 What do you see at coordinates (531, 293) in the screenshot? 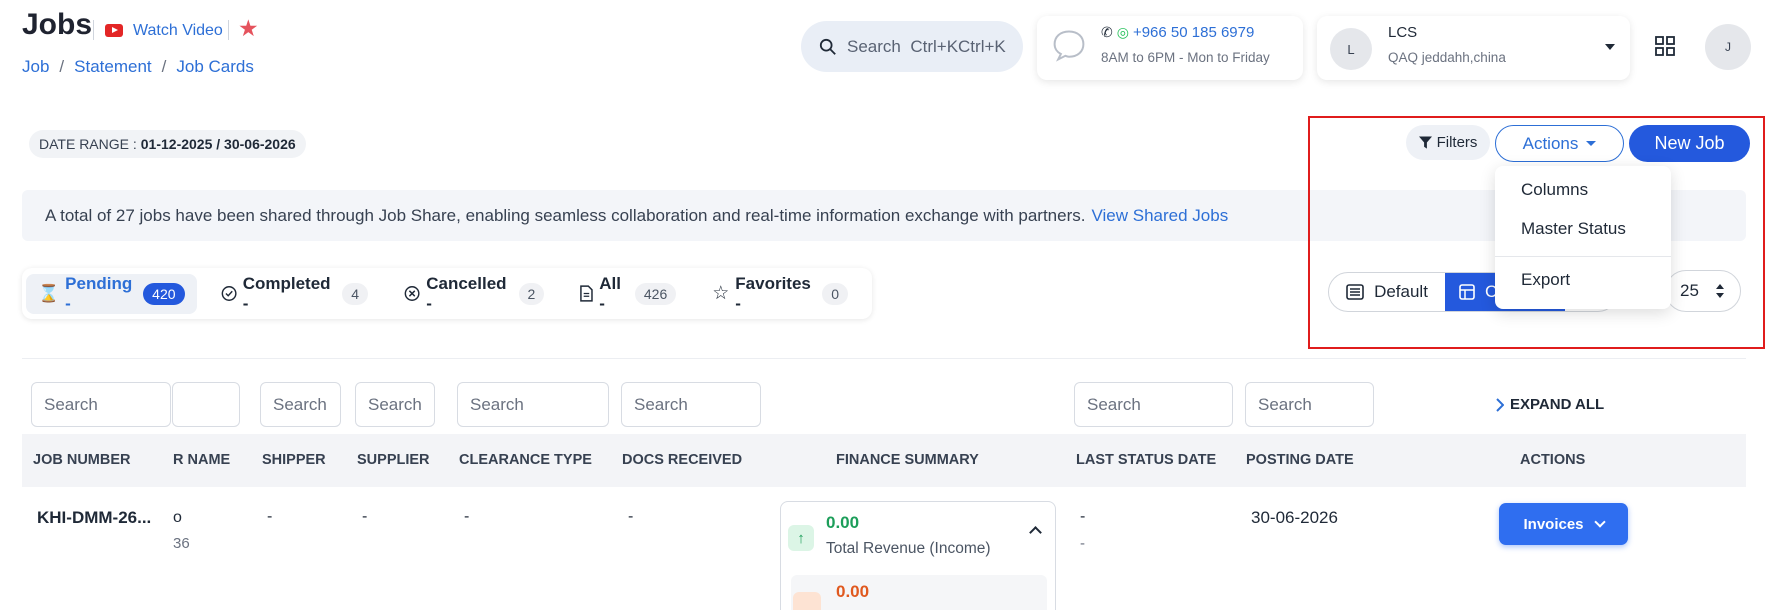
I see `tab-count: 2` at bounding box center [531, 293].